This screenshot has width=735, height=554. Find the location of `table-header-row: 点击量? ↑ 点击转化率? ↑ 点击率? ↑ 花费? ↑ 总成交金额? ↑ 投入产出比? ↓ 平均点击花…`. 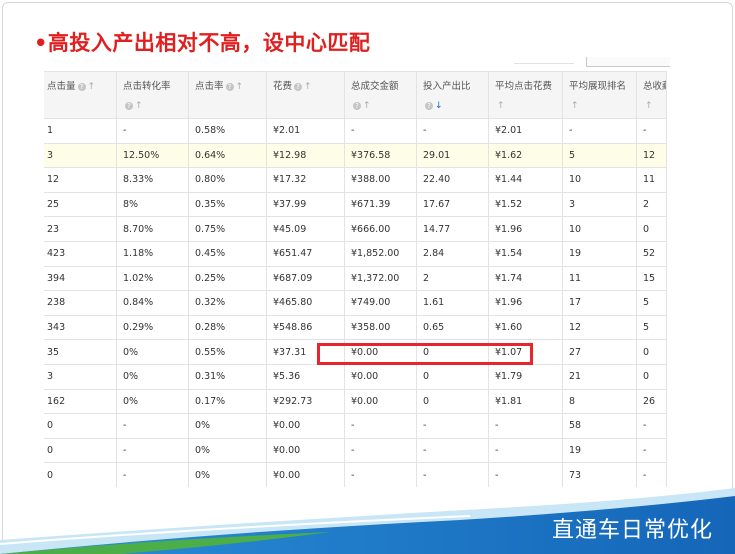

table-header-row: 点击量? ↑ 点击转化率? ↑ 点击率? ↑ 花费? ↑ 总成交金额? ↑ 投入产出比? ↓ 平均点击花… is located at coordinates (355, 95).